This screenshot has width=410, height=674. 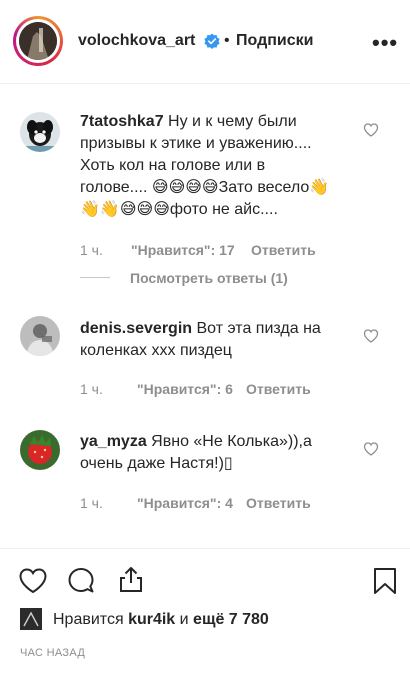 I want to click on replies-divider, so click(x=95, y=277).